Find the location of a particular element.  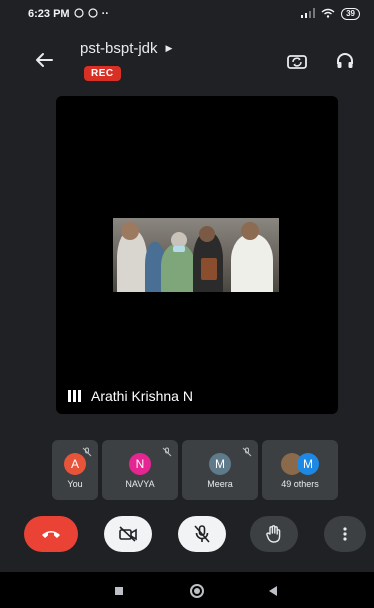

camera-toggle-button is located at coordinates (128, 534).